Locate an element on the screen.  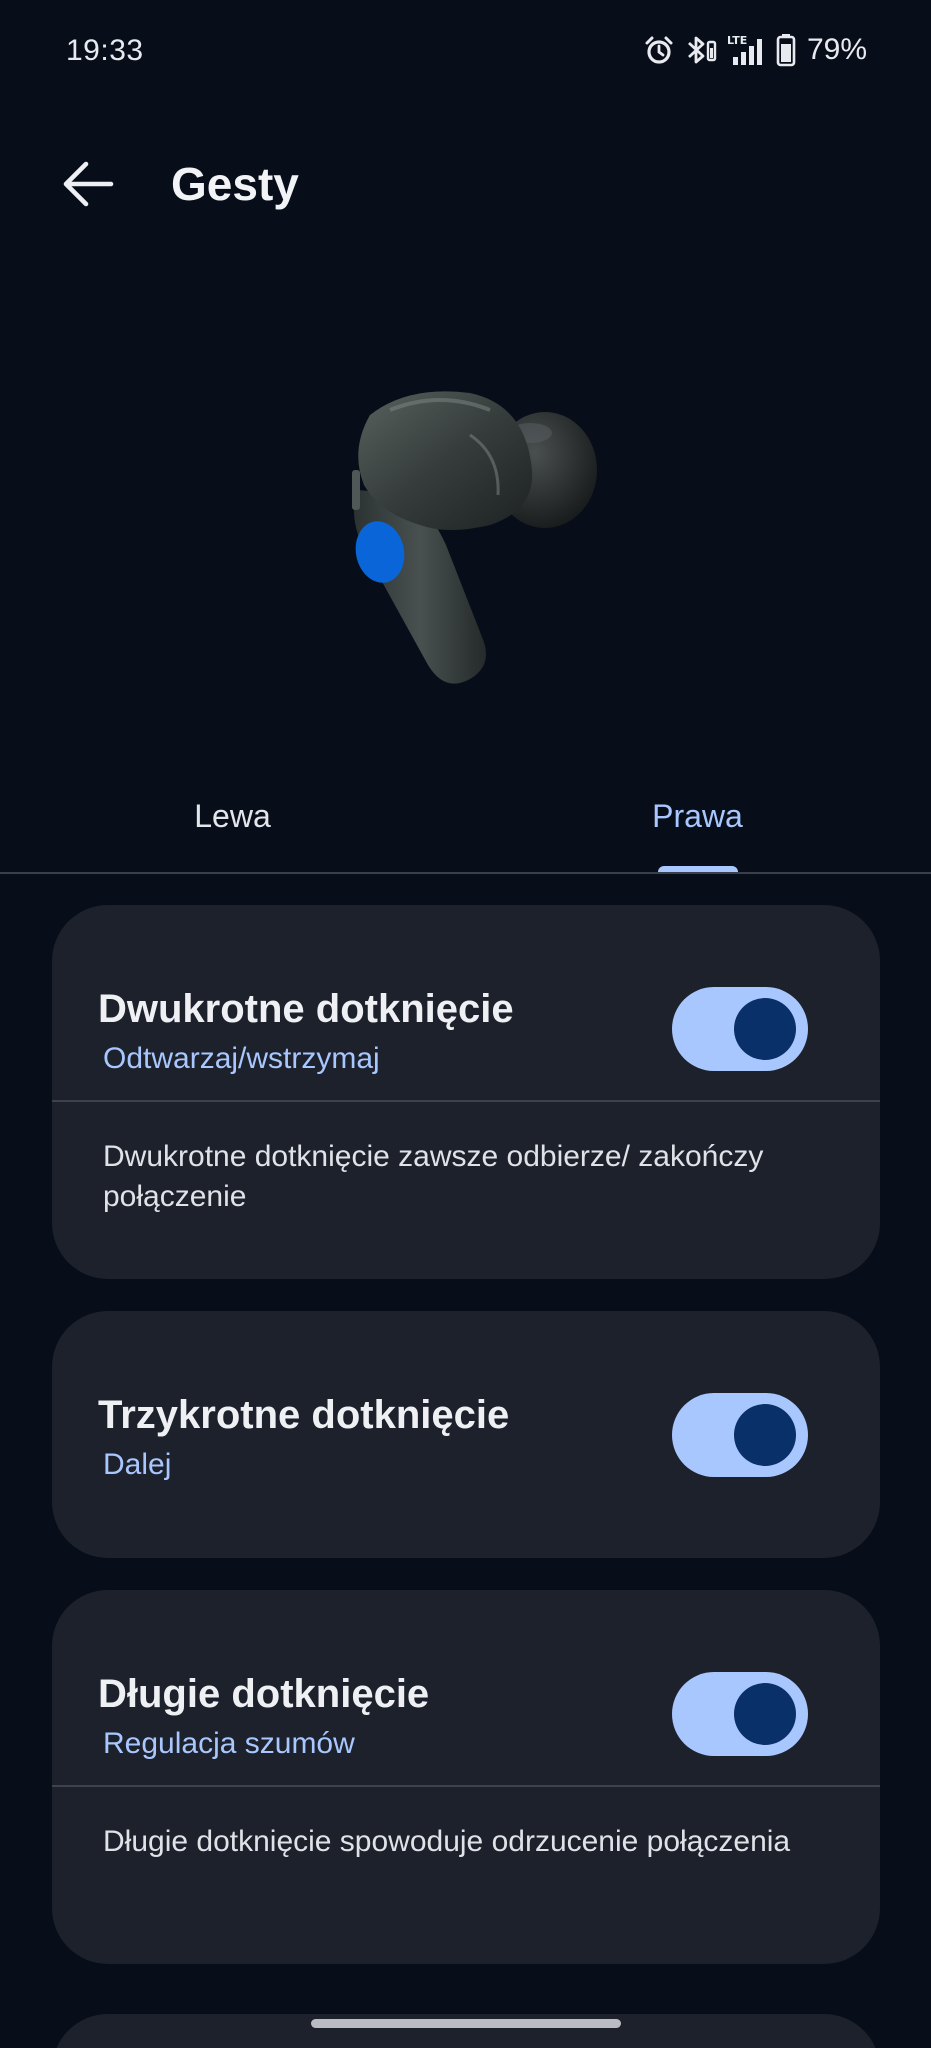
gesture-title: Dwukrotne dotknięcie is located at coordinates (306, 1009).